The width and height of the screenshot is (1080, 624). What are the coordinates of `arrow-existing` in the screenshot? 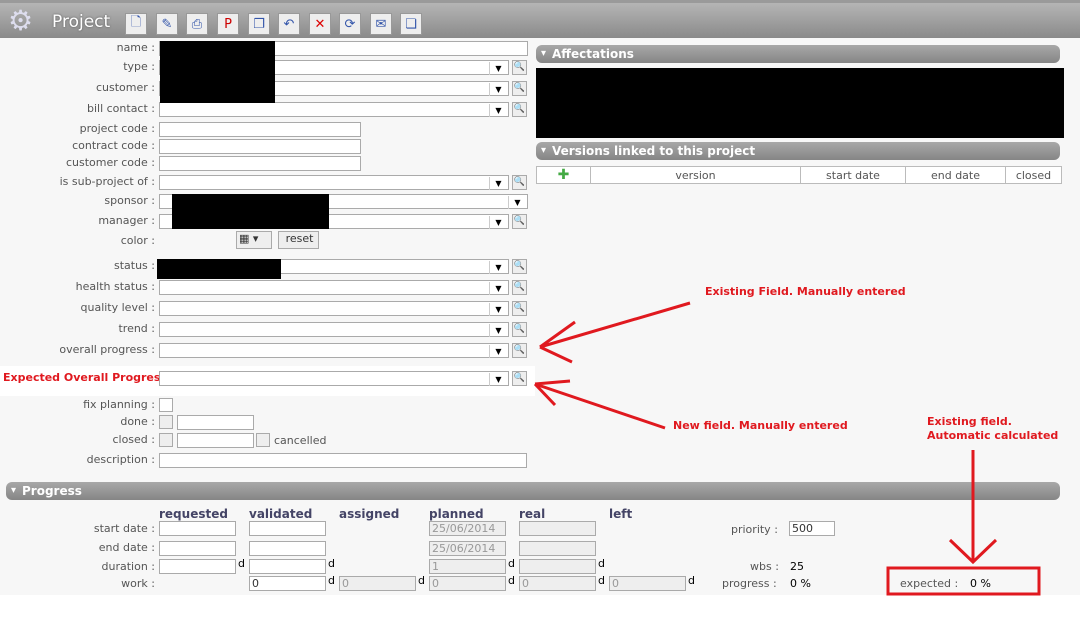 It's located at (615, 332).